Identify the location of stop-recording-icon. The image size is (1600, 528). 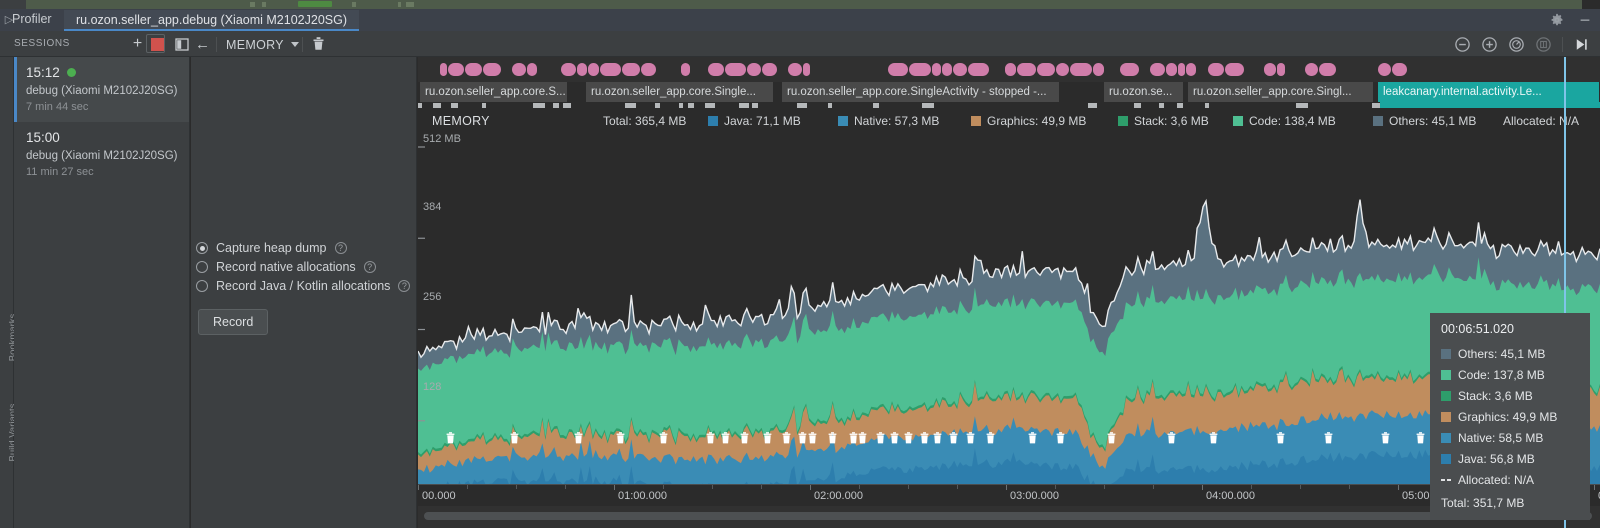
(157, 44).